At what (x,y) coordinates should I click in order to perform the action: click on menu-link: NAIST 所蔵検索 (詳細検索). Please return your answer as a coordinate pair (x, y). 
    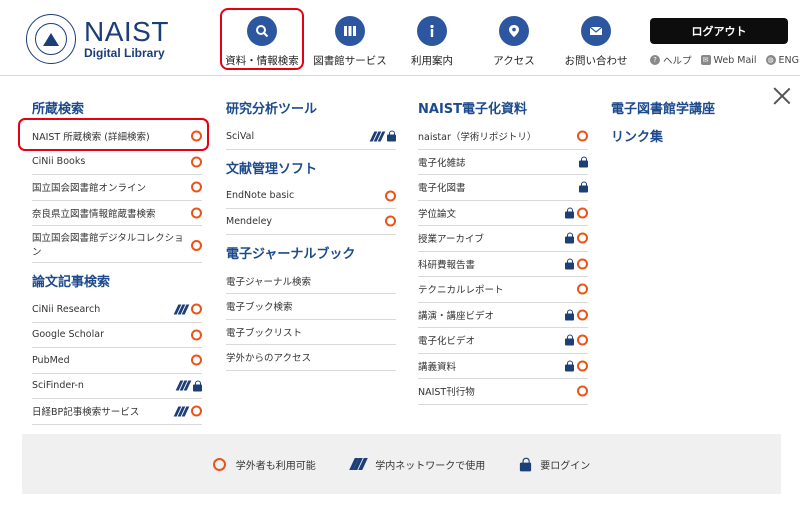
    Looking at the image, I should click on (117, 137).